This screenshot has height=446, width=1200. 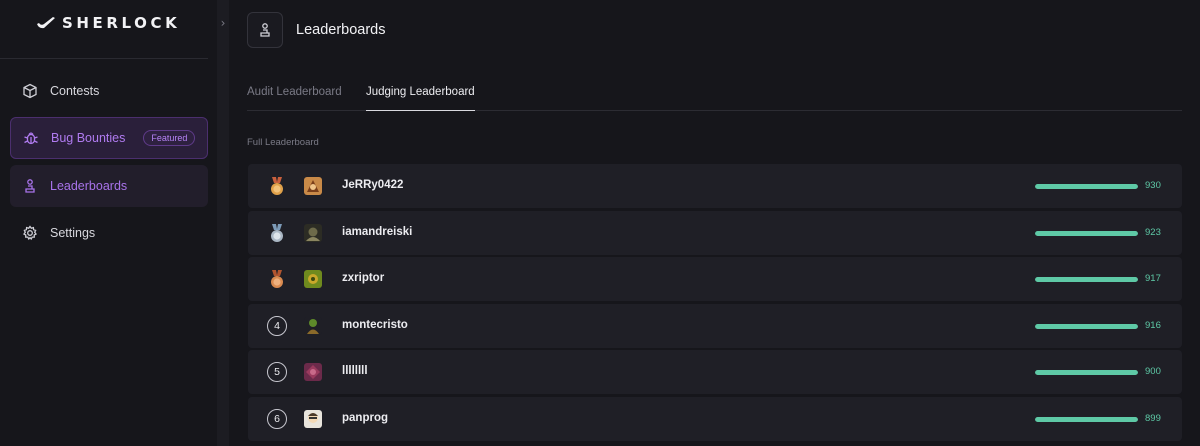 What do you see at coordinates (375, 325) in the screenshot?
I see `username: montecristo` at bounding box center [375, 325].